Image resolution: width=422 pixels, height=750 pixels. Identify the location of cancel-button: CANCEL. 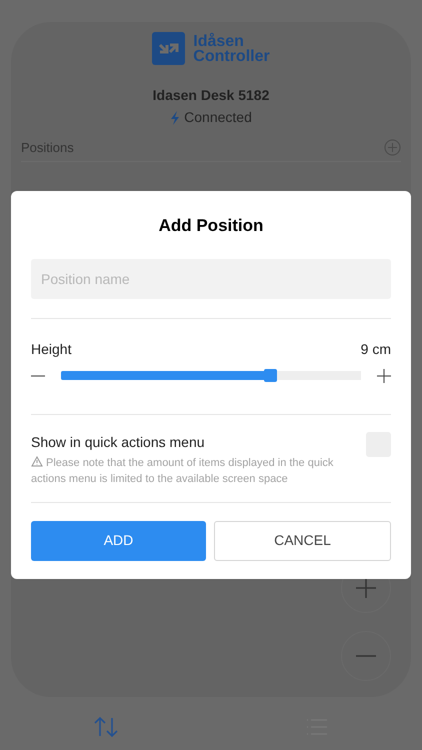
(302, 540).